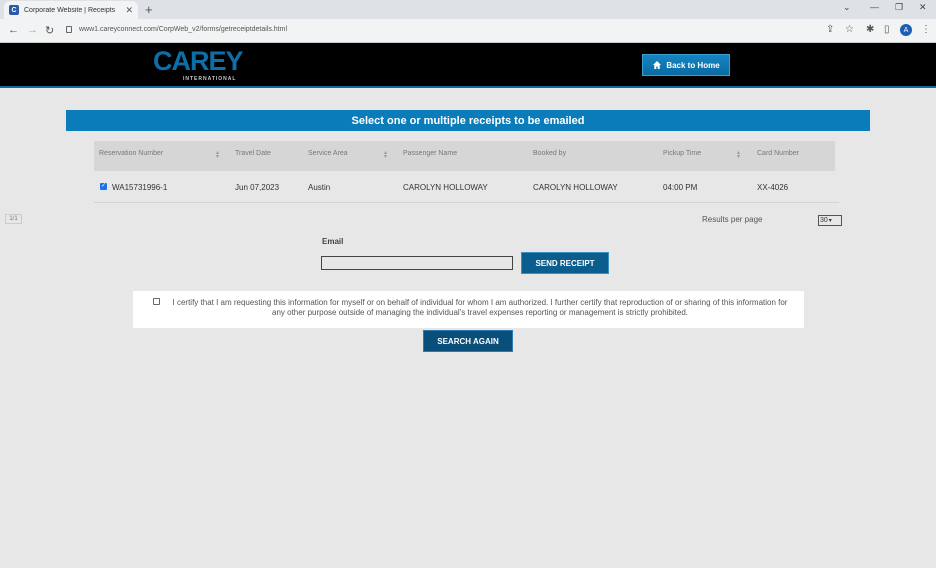 The height and width of the screenshot is (568, 936). Describe the element at coordinates (198, 61) in the screenshot. I see `logo-text: CAREY` at that location.